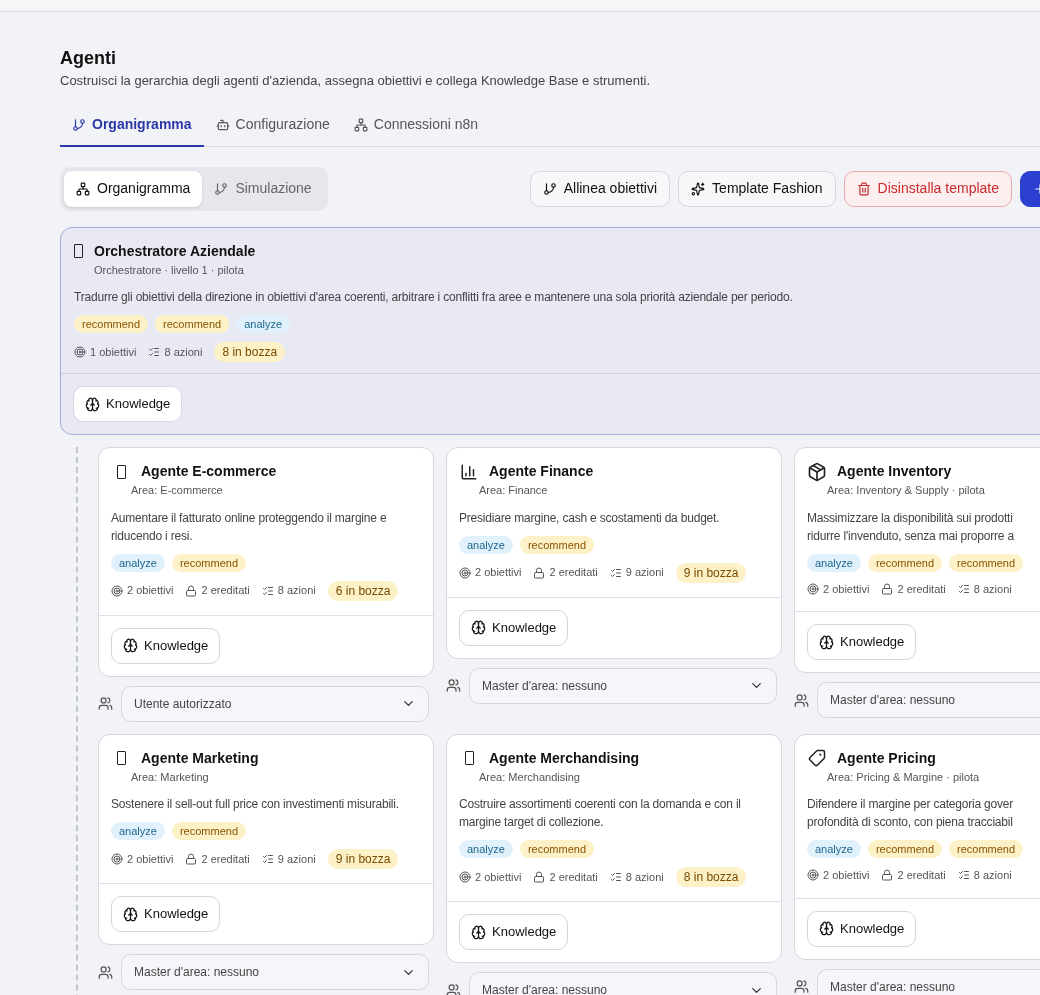 The height and width of the screenshot is (995, 1040). I want to click on agent-description: Massimizzare la disponibilità sui prodotti ridurre l'invenduto, senza mai proporre a, so click(911, 527).